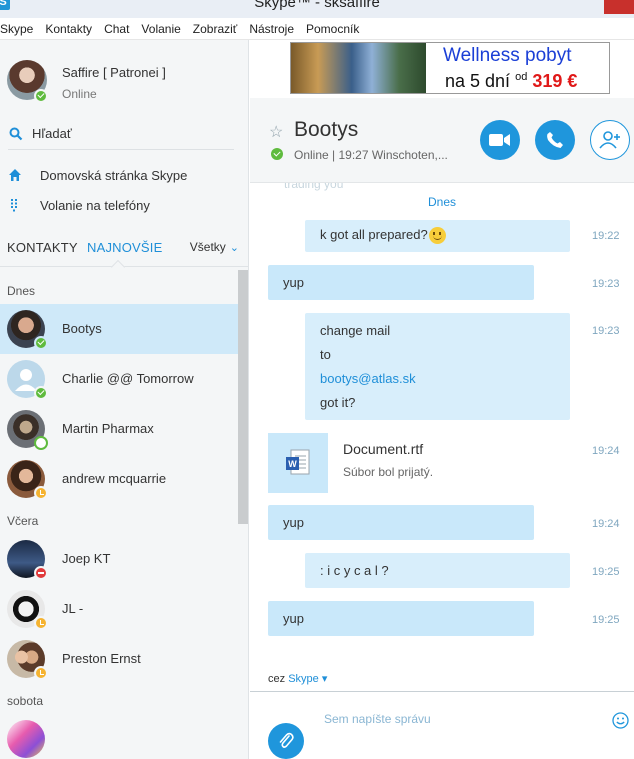 The height and width of the screenshot is (759, 634). What do you see at coordinates (383, 236) in the screenshot?
I see `message-text: k got all prepared?` at bounding box center [383, 236].